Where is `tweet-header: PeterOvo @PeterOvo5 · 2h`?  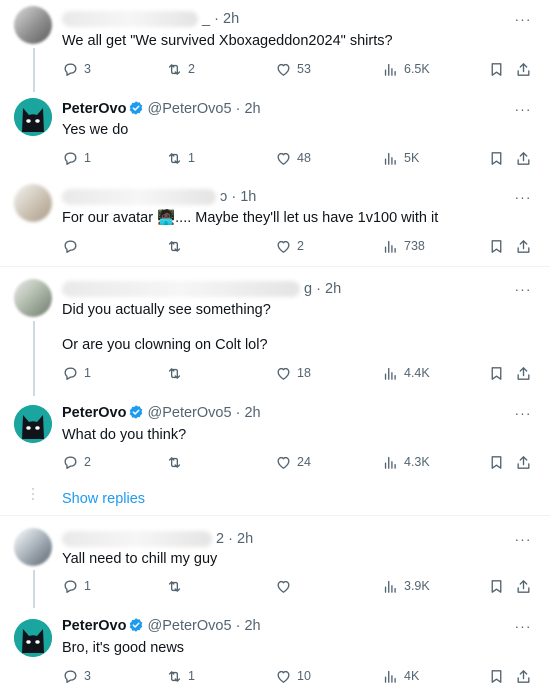 tweet-header: PeterOvo @PeterOvo5 · 2h is located at coordinates (161, 626).